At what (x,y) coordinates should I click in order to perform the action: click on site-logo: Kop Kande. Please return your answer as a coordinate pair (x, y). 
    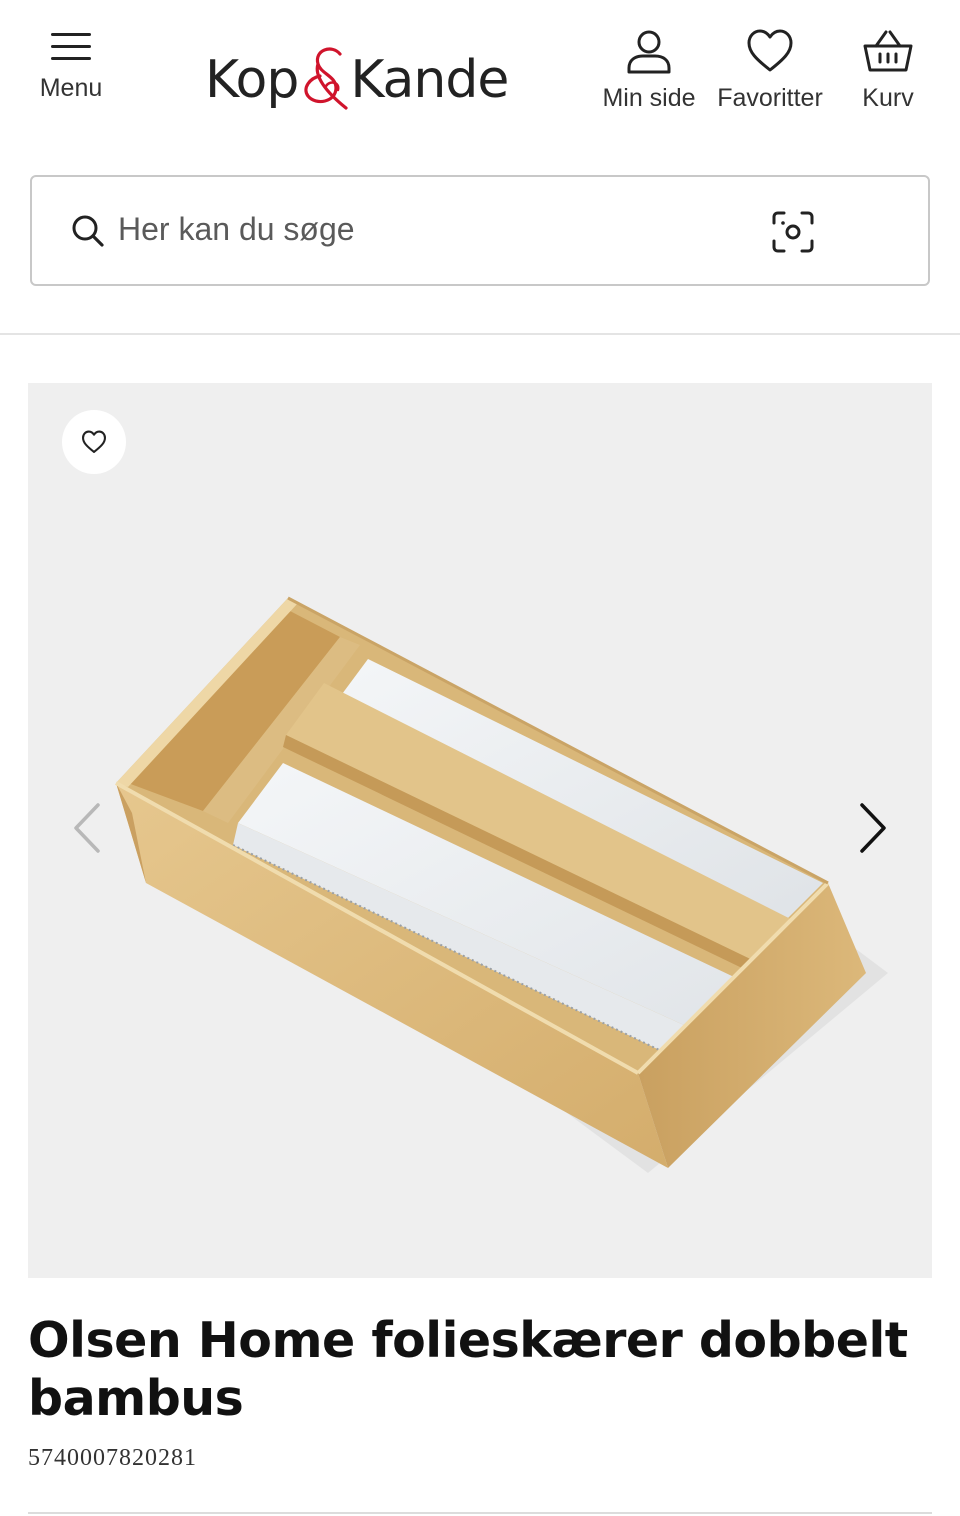
    Looking at the image, I should click on (360, 80).